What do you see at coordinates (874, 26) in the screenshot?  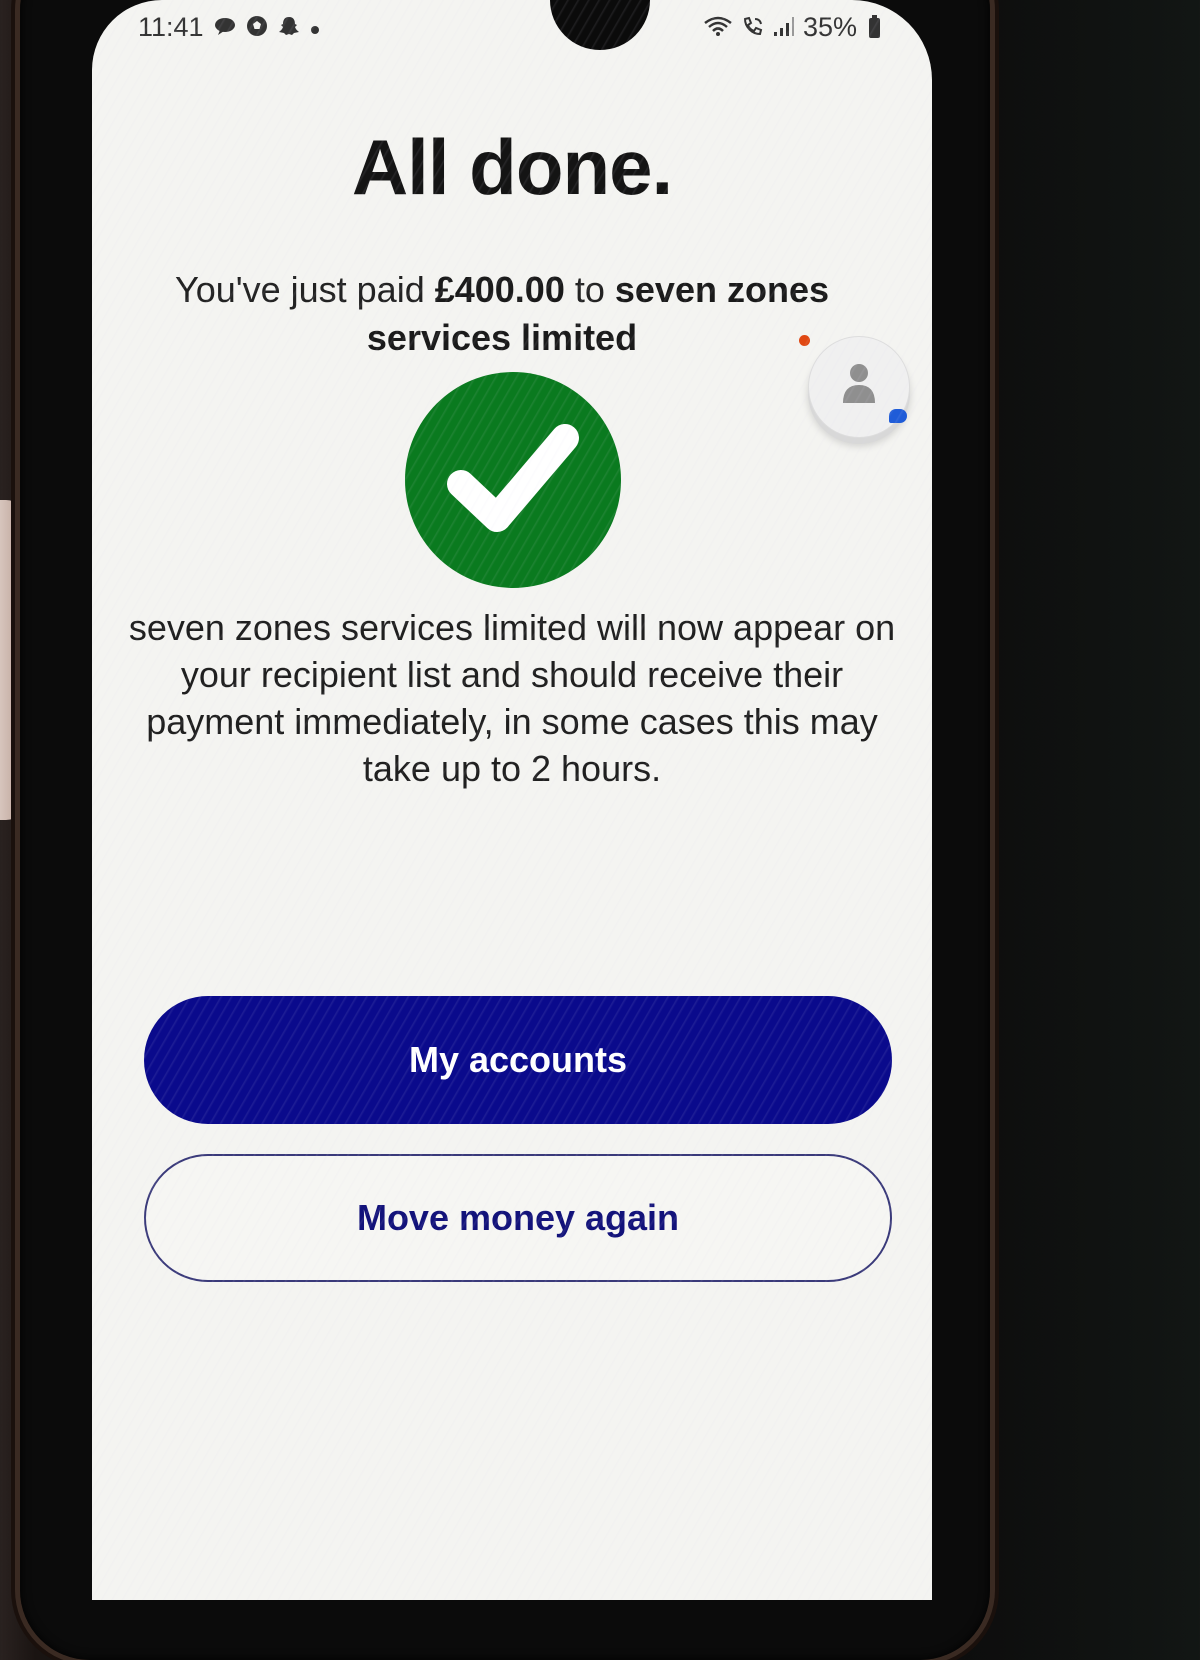 I see `battery-icon` at bounding box center [874, 26].